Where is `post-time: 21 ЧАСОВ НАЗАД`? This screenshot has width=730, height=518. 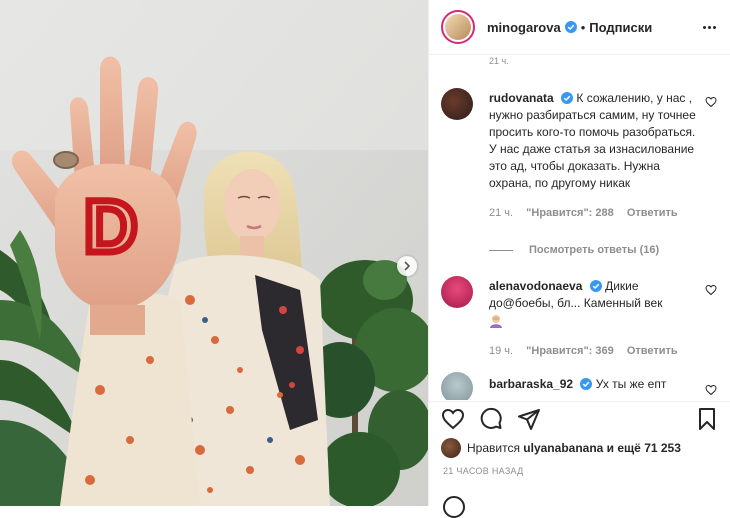 post-time: 21 ЧАСОВ НАЗАД is located at coordinates (483, 471).